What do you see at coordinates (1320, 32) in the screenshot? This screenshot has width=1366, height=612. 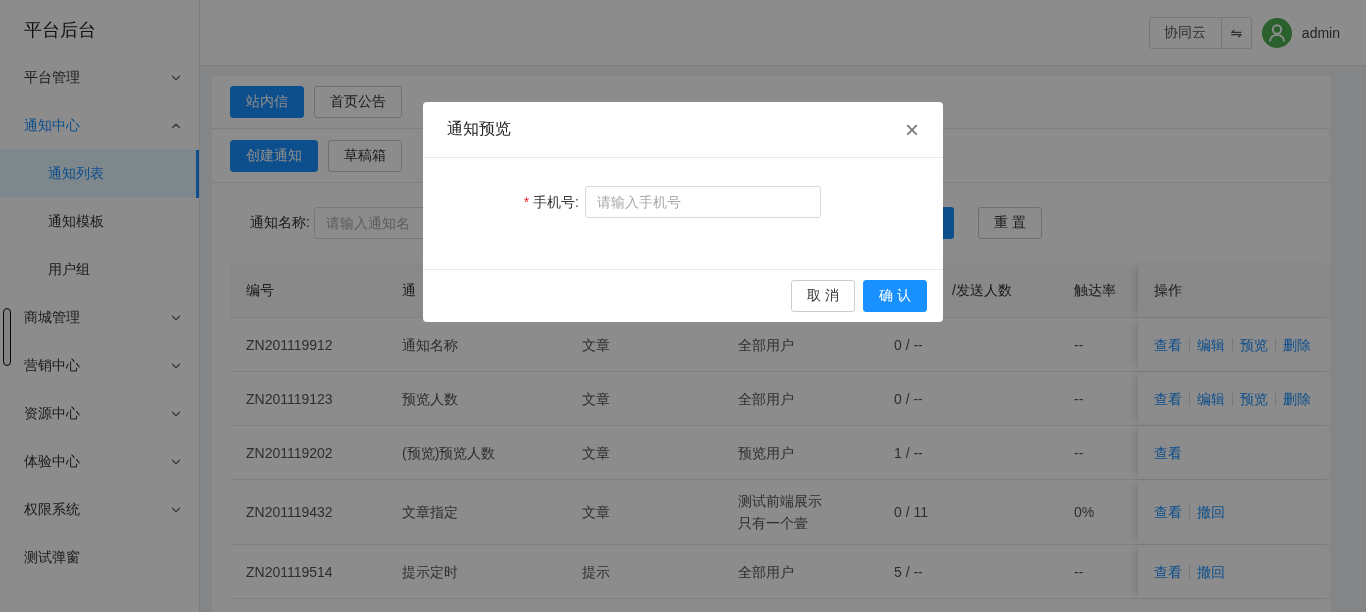 I see `user-name: admin` at bounding box center [1320, 32].